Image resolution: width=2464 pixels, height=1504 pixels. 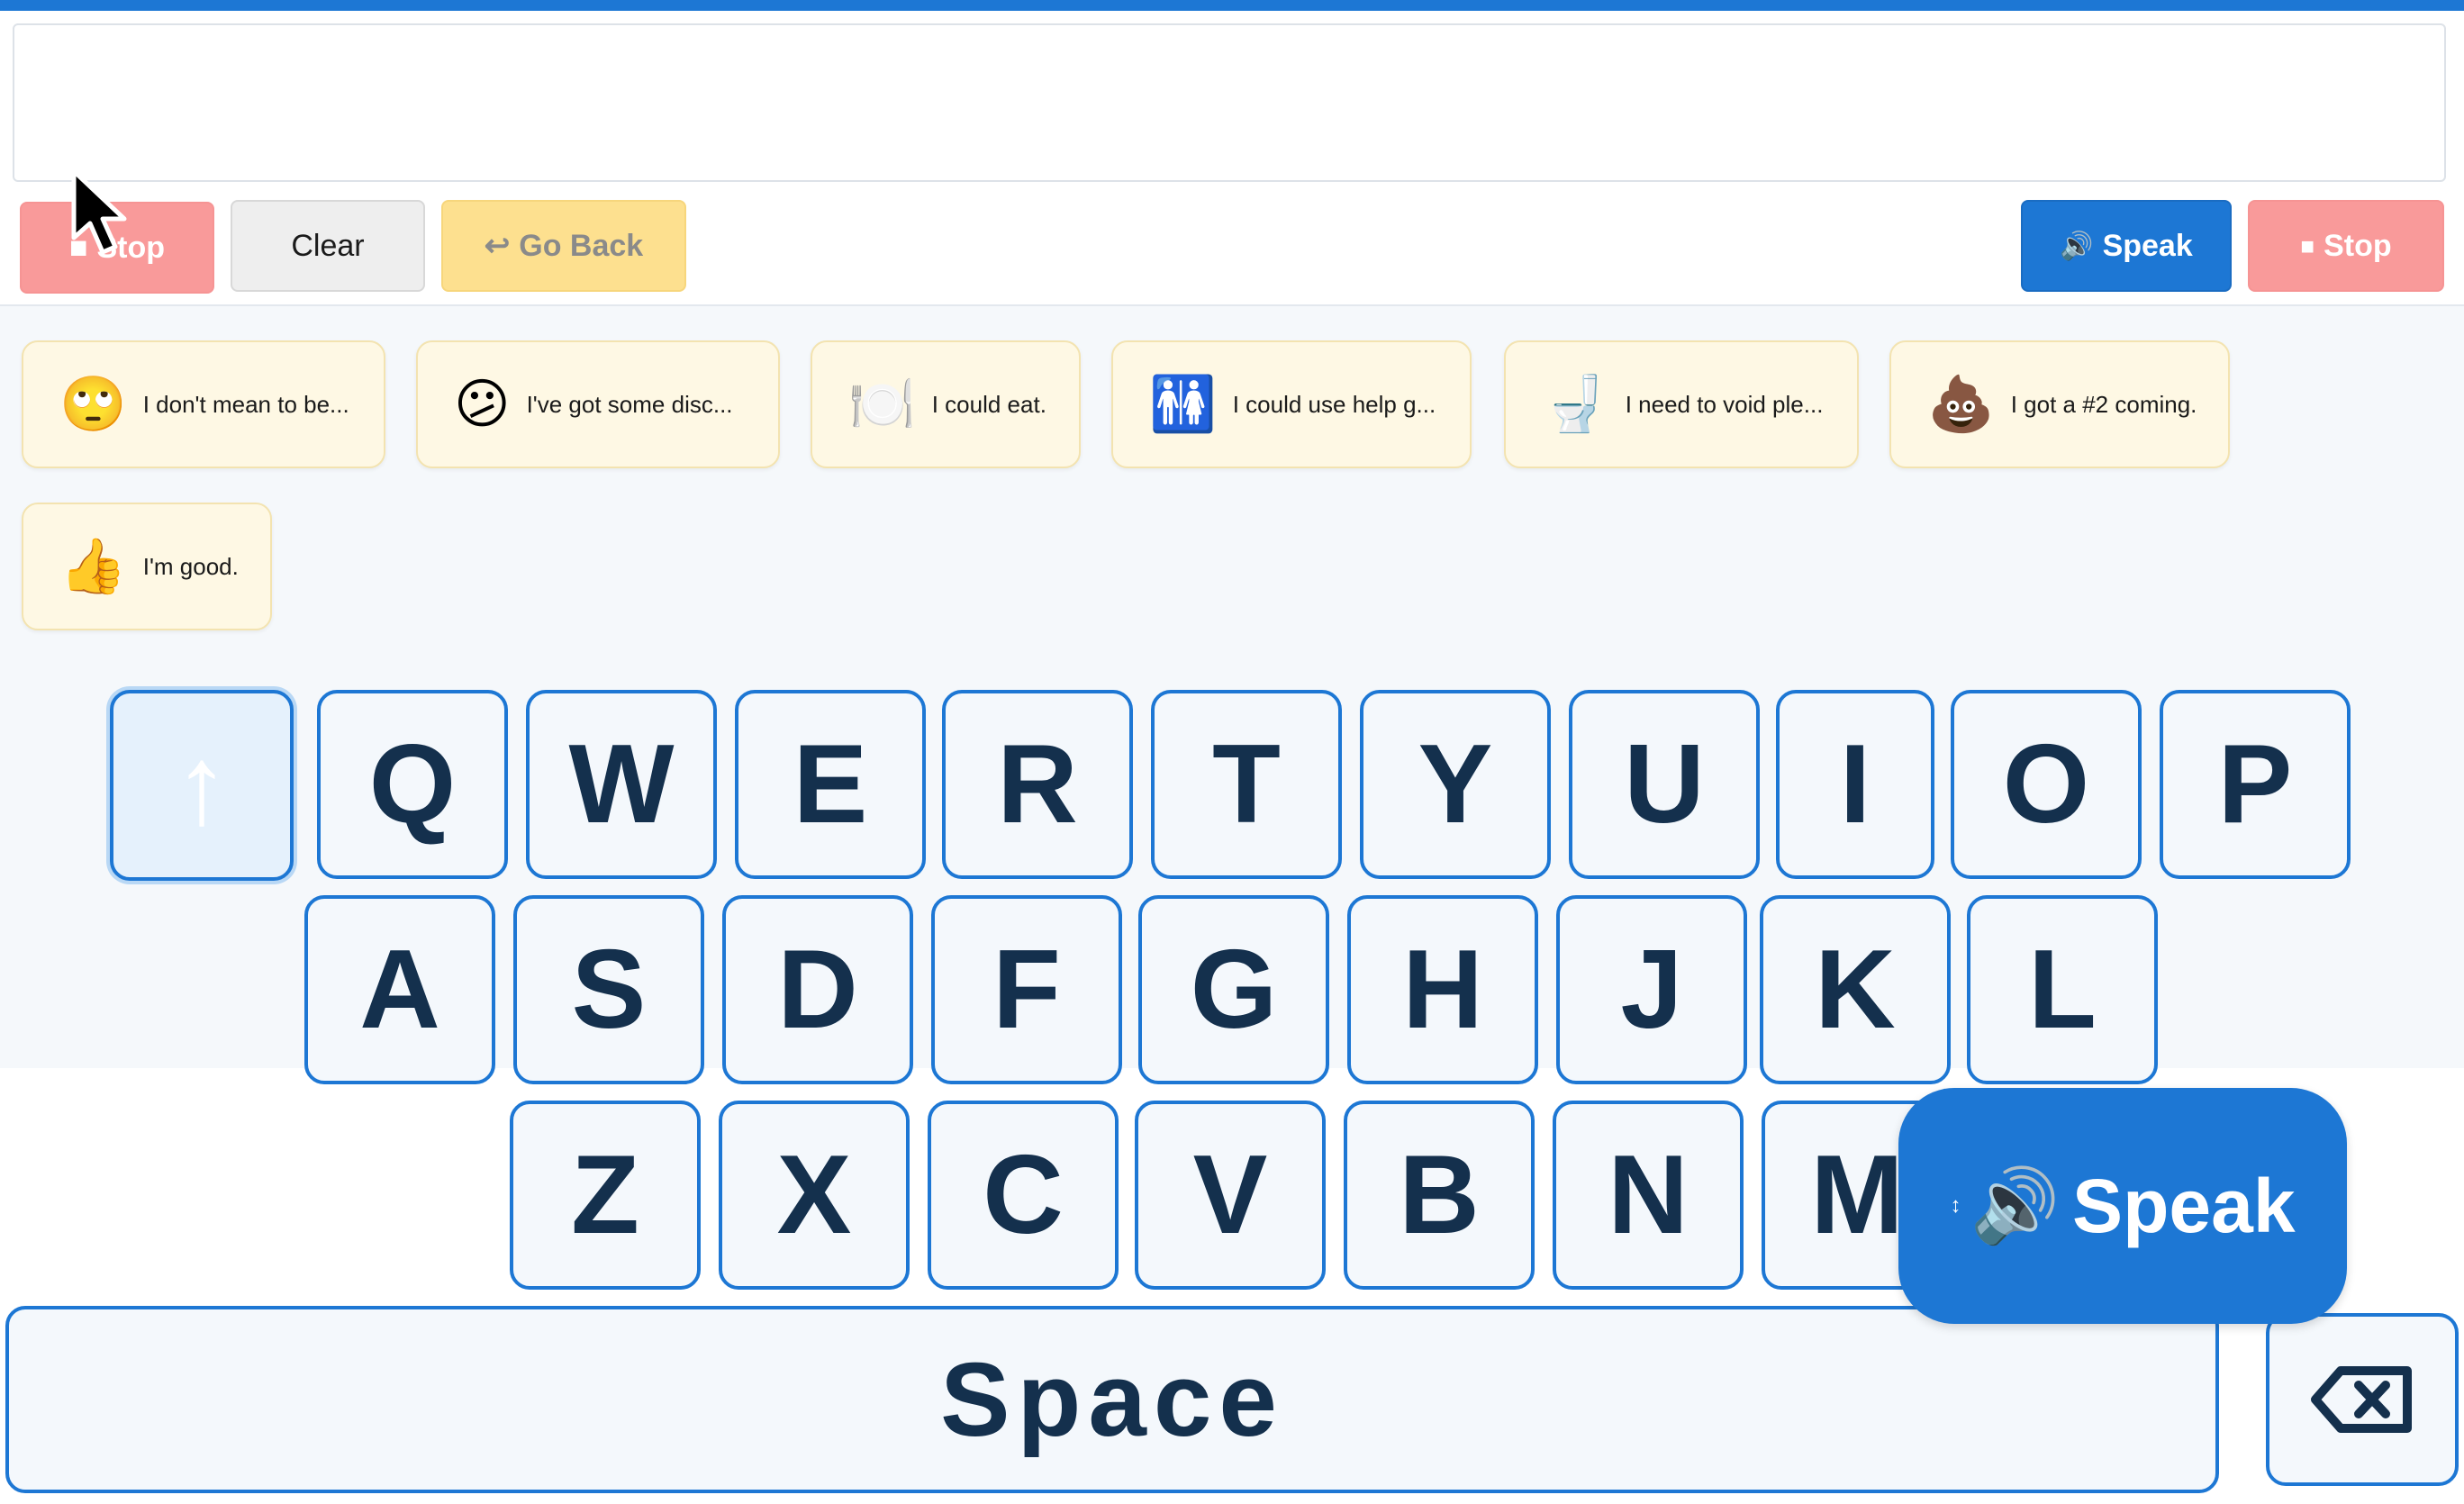 I want to click on stop-right-label: Stop, so click(x=2358, y=245).